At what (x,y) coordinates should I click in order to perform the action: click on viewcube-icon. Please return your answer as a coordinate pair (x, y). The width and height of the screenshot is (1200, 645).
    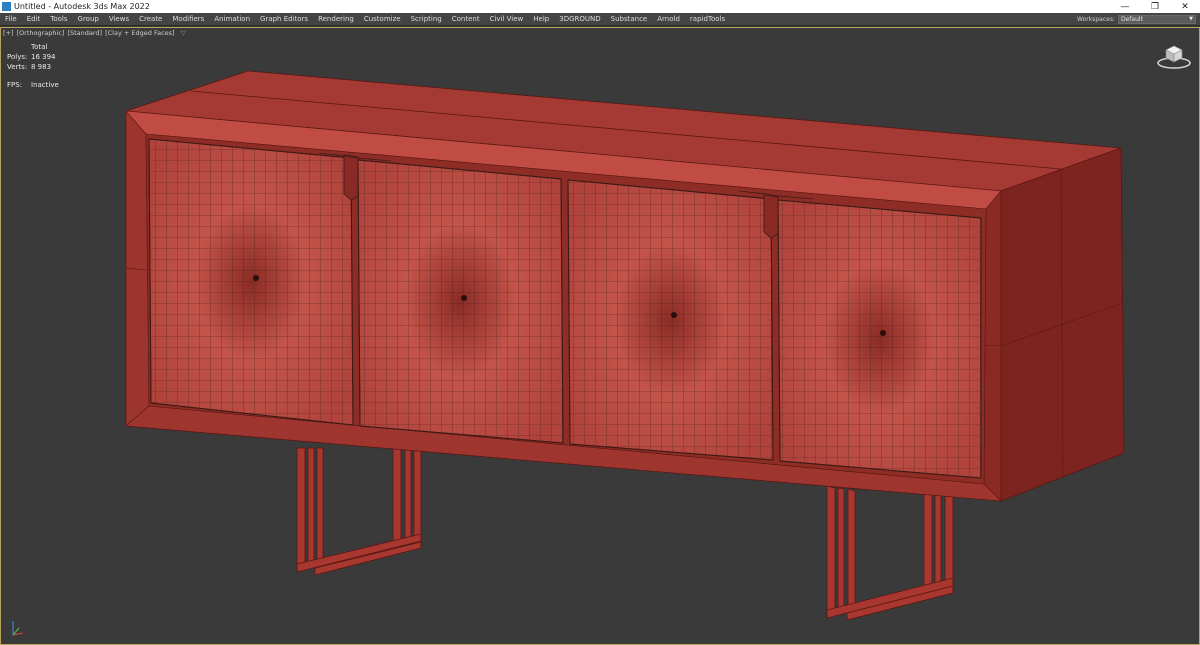
    Looking at the image, I should click on (1174, 56).